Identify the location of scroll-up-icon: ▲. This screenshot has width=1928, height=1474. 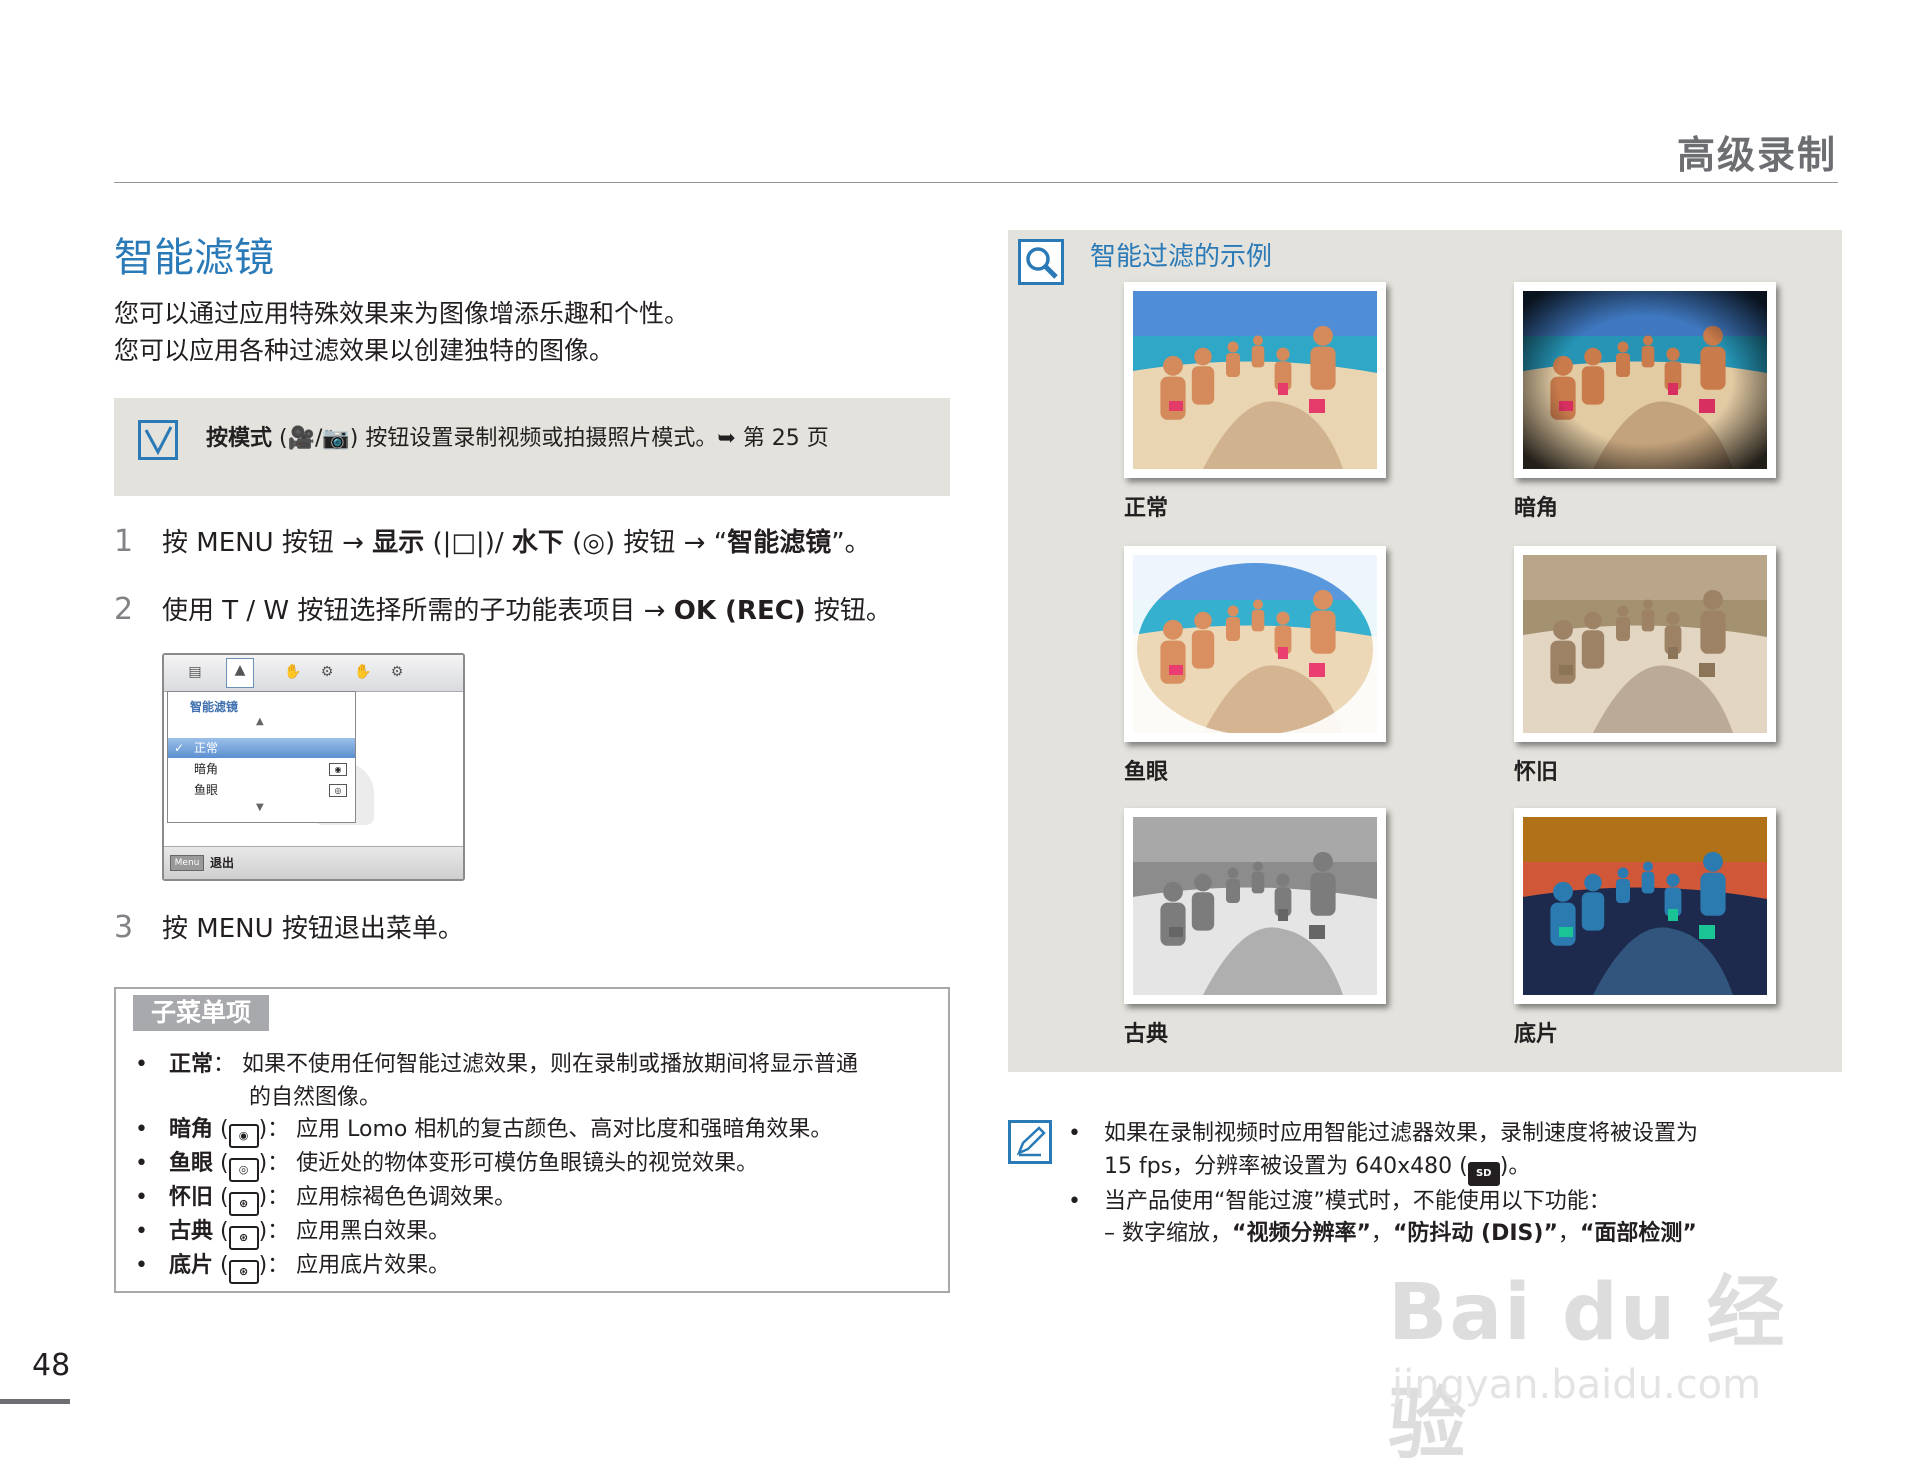
(260, 721).